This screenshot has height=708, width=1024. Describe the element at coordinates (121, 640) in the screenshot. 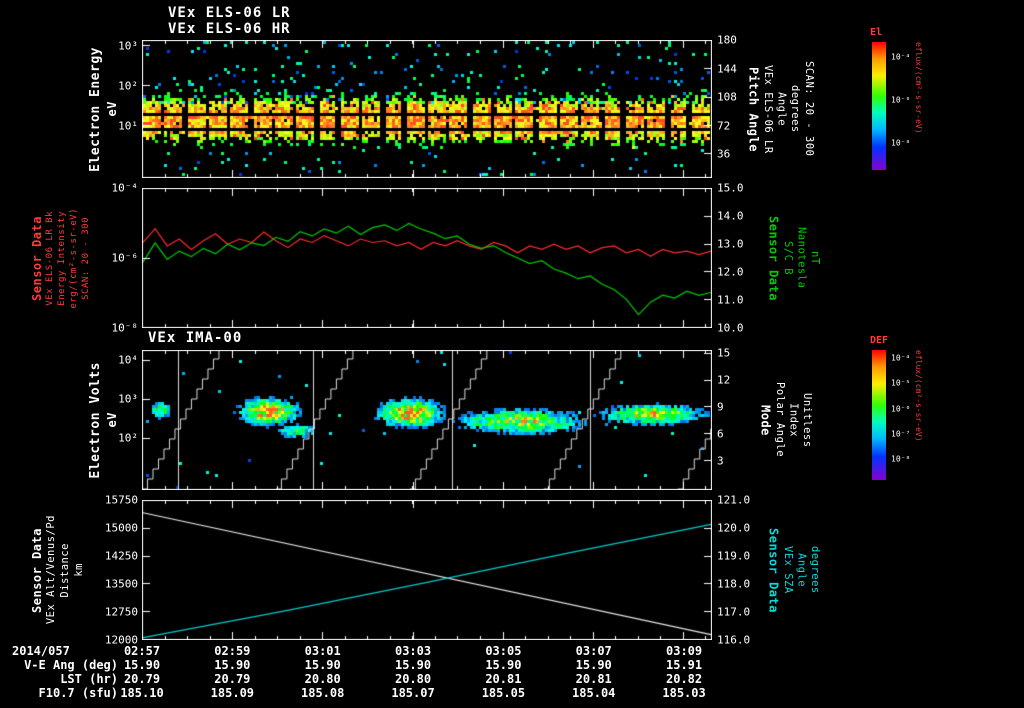

I see `y-axis-tick-label: 12000` at that location.